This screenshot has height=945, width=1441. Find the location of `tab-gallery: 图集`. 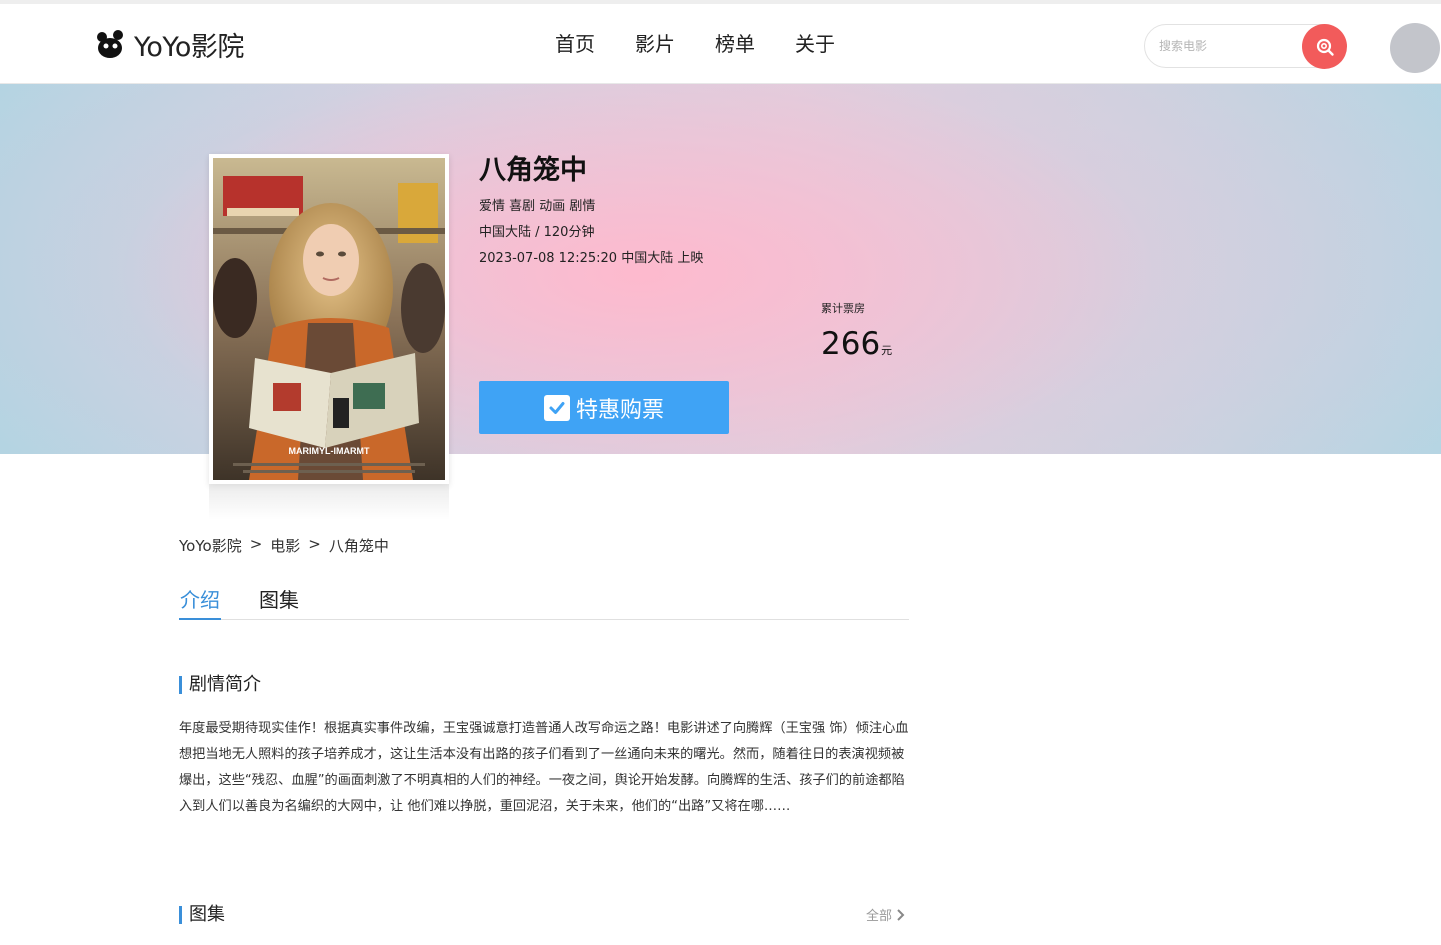

tab-gallery: 图集 is located at coordinates (279, 600).